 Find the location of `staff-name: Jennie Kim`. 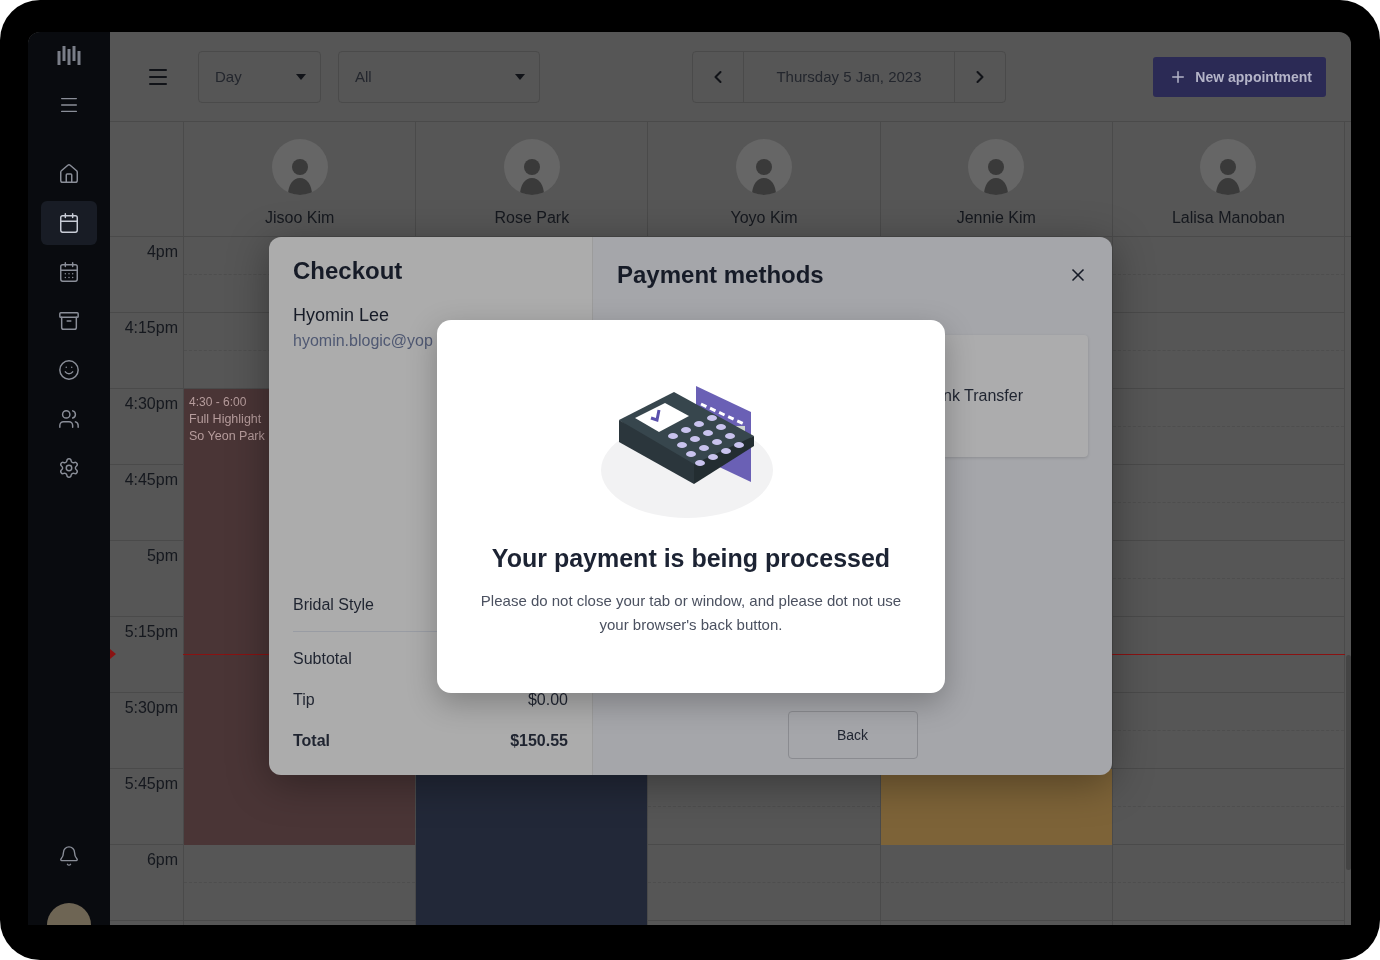

staff-name: Jennie Kim is located at coordinates (996, 218).